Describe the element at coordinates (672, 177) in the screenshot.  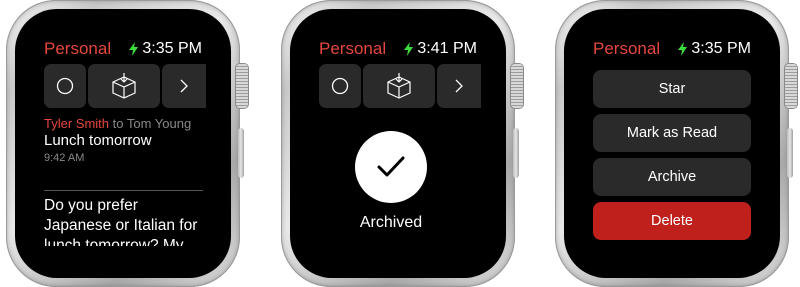
I see `archive-menu-button: Archive` at that location.